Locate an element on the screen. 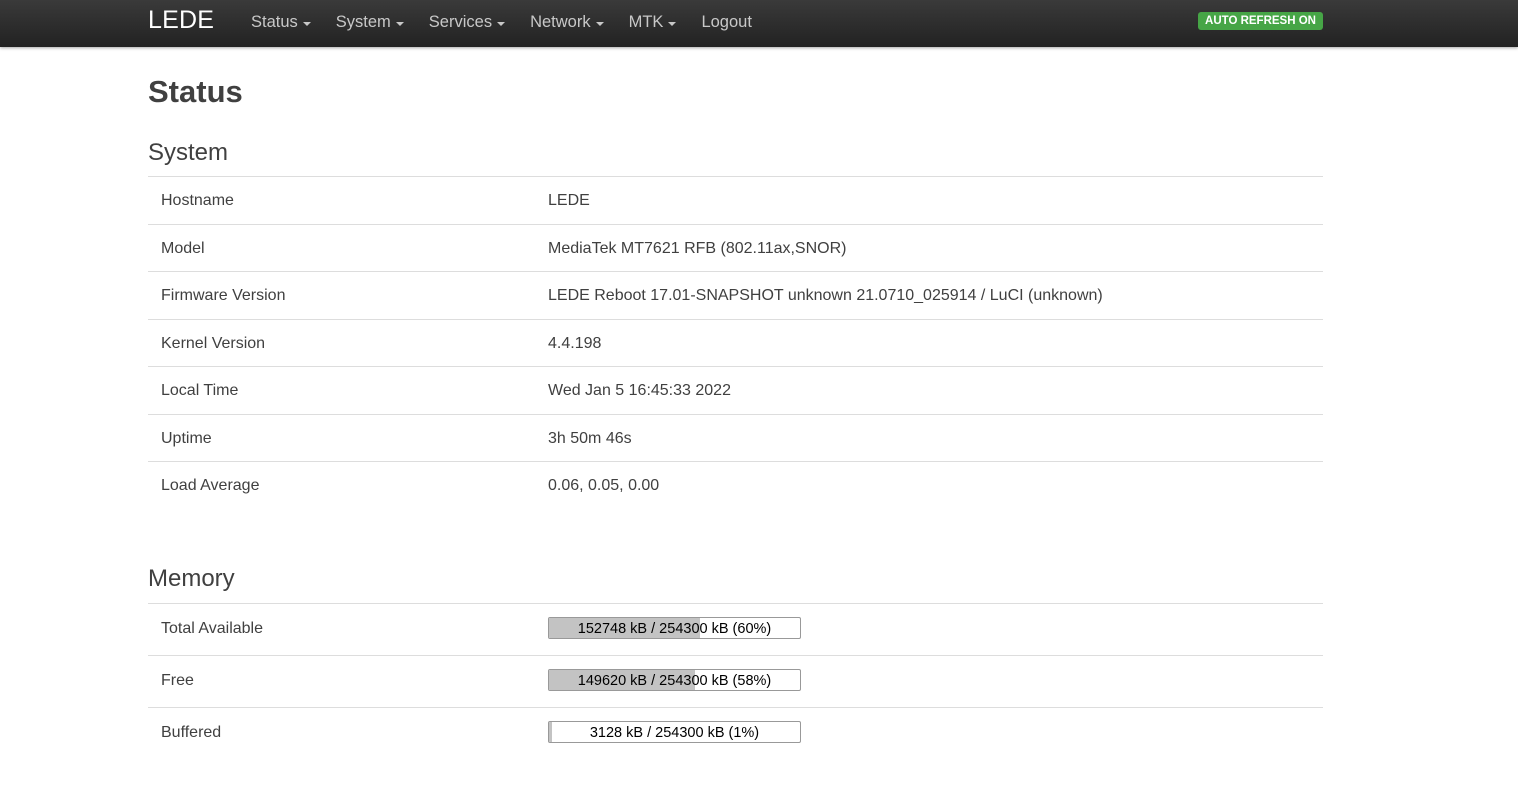  menu-status-label: Status is located at coordinates (274, 22).